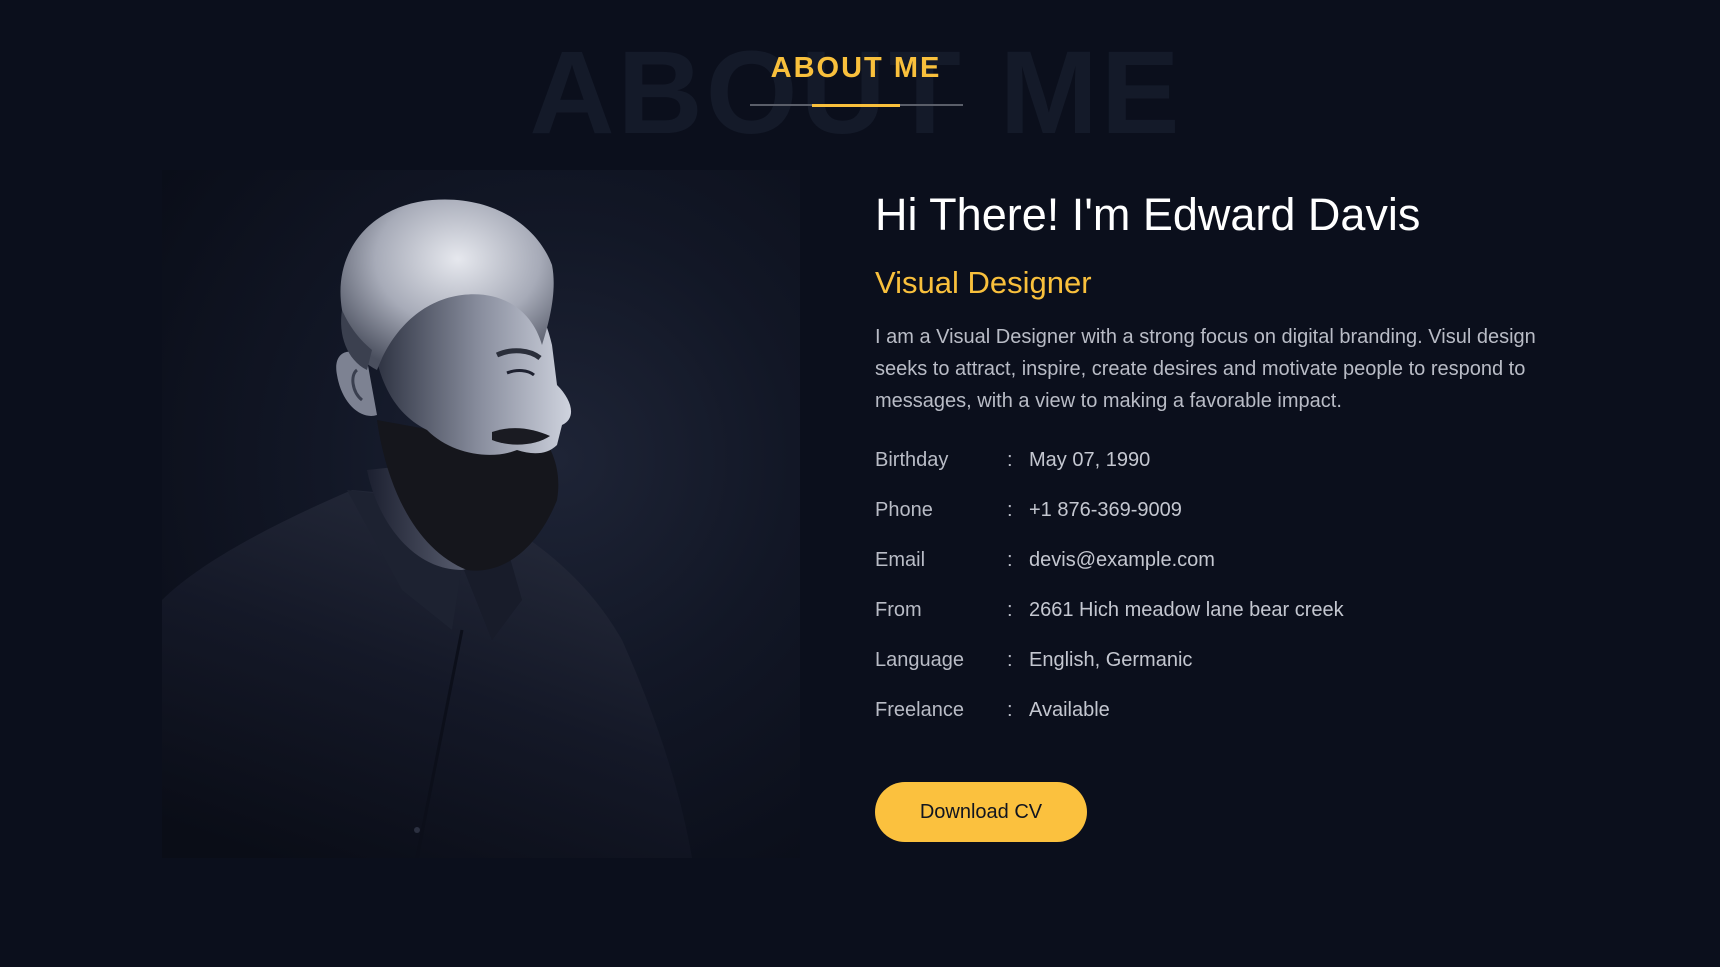 The image size is (1720, 967). What do you see at coordinates (1225, 460) in the screenshot?
I see `detail-row-birthday: Birthday : May 07, 1990` at bounding box center [1225, 460].